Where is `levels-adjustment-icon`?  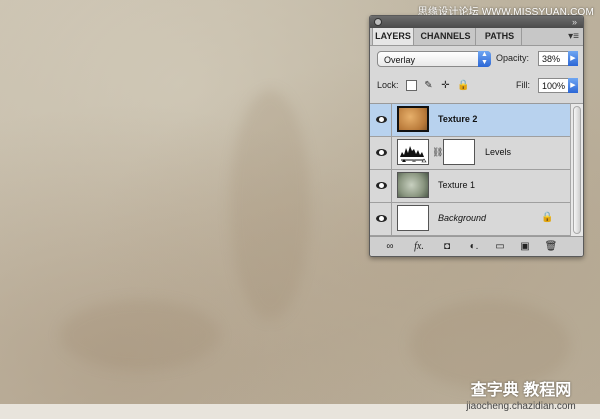
levels-adjustment-icon is located at coordinates (413, 152).